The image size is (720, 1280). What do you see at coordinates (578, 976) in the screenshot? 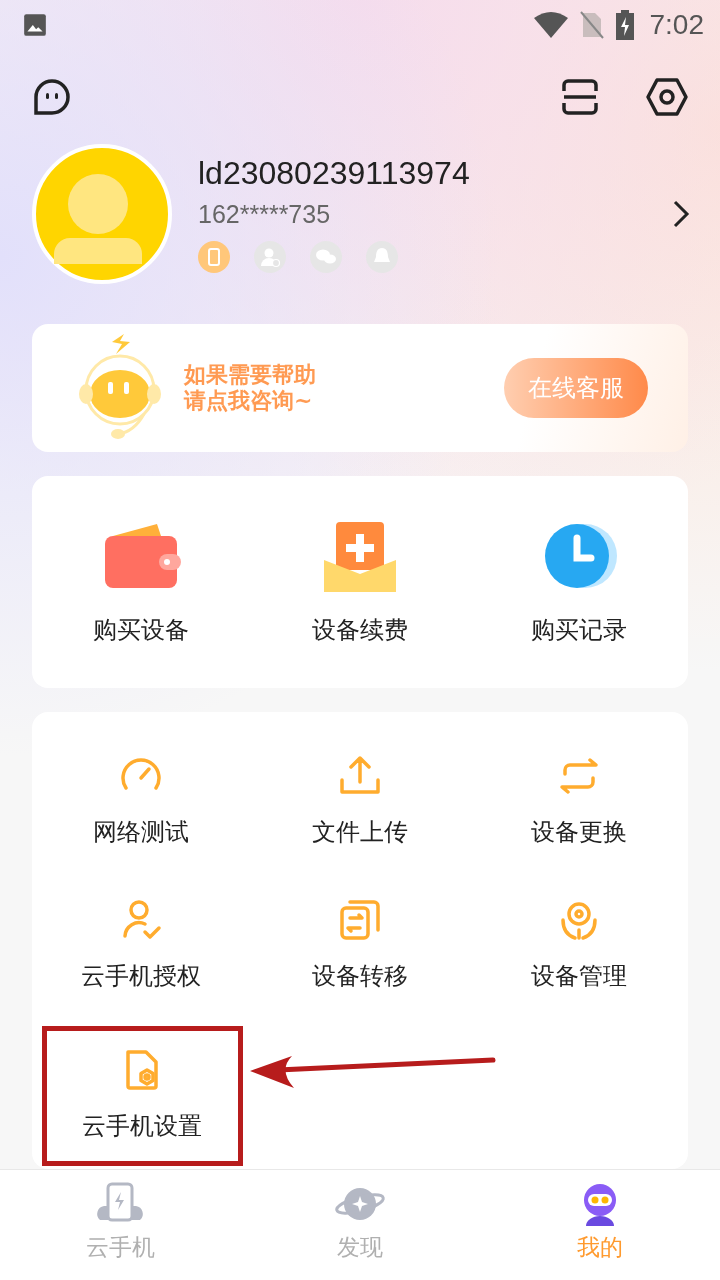
I see `menu-label: 设备管理` at bounding box center [578, 976].